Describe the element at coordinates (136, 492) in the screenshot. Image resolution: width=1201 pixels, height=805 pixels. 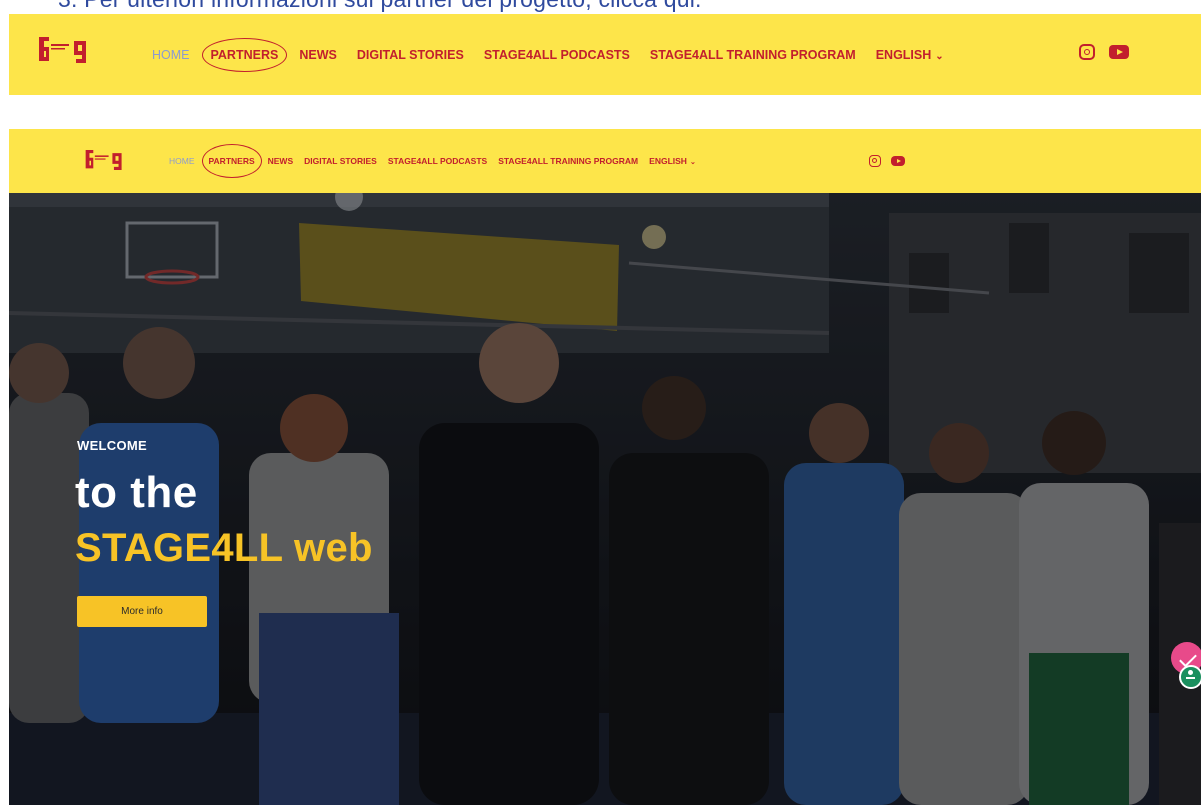
I see `hero-title-line1: to the` at that location.